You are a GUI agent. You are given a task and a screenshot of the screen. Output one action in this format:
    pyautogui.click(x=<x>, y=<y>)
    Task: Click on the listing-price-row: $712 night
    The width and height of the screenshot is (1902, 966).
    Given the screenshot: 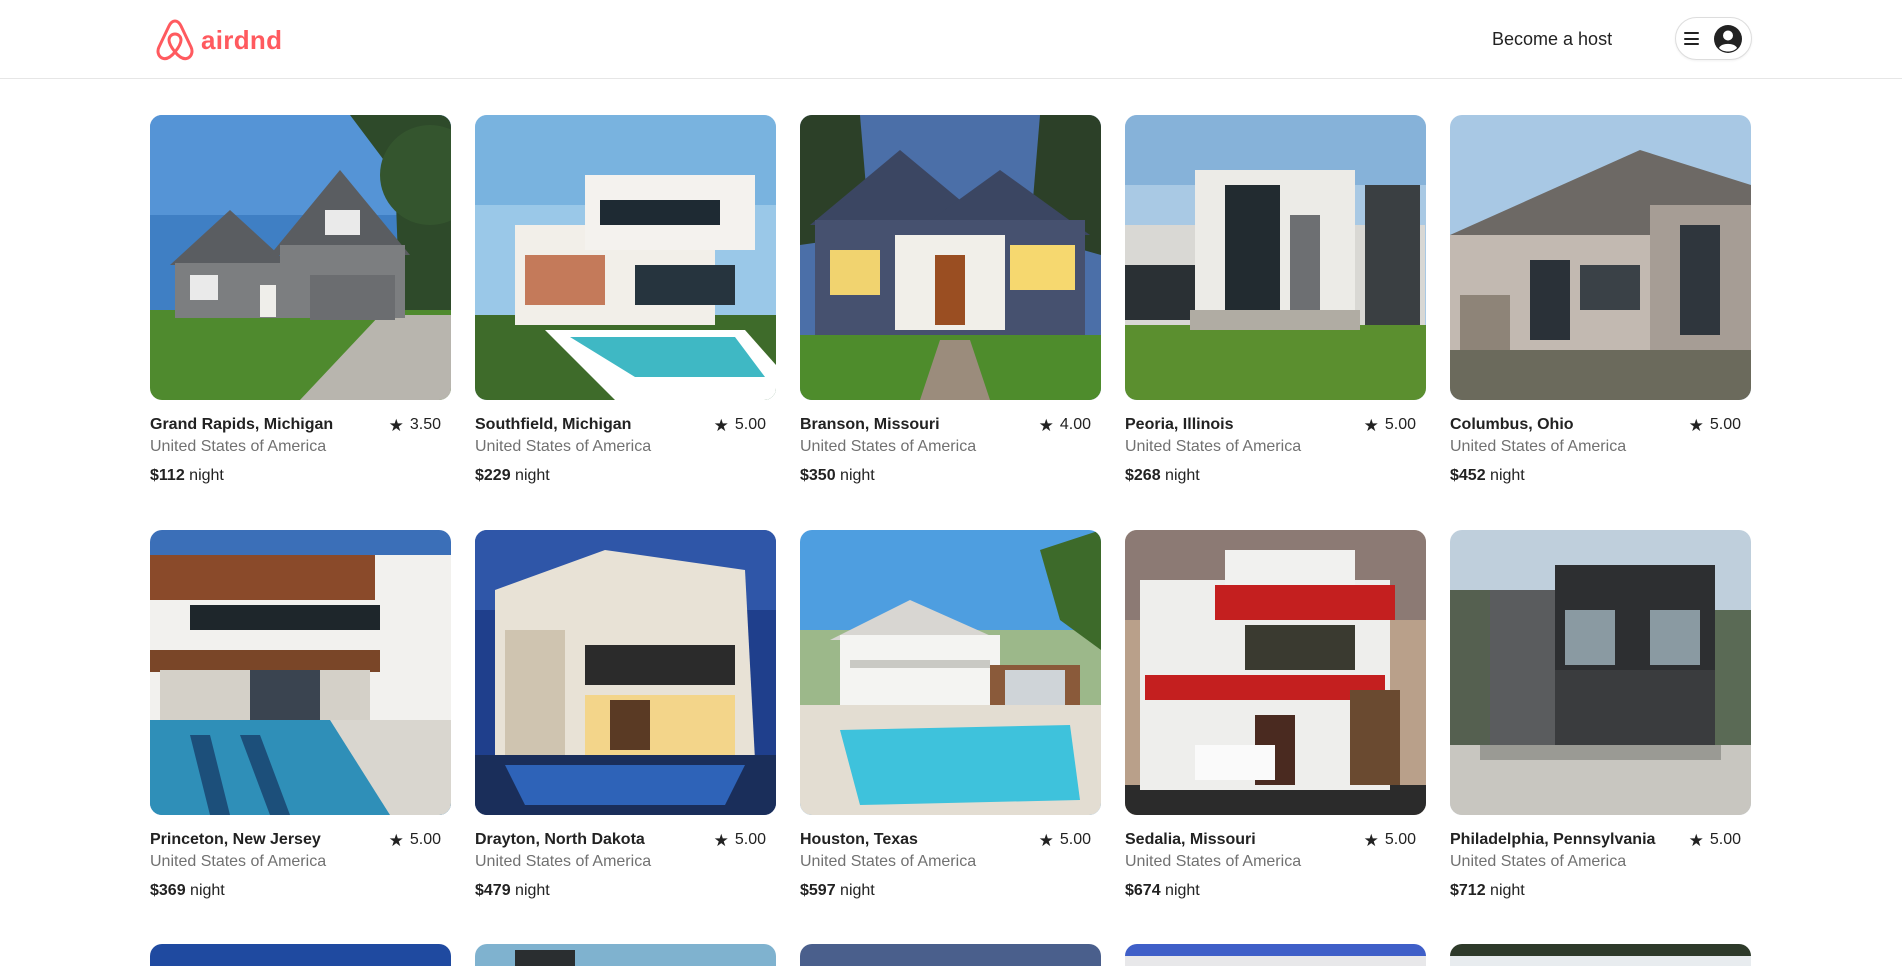 What is the action you would take?
    pyautogui.click(x=1600, y=891)
    